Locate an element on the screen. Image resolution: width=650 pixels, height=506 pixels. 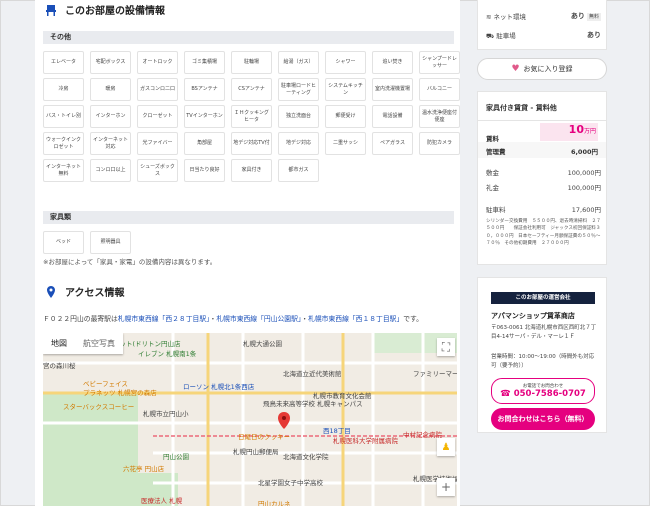
equipment-item: 独立洗面台 is located at coordinates (298, 116).